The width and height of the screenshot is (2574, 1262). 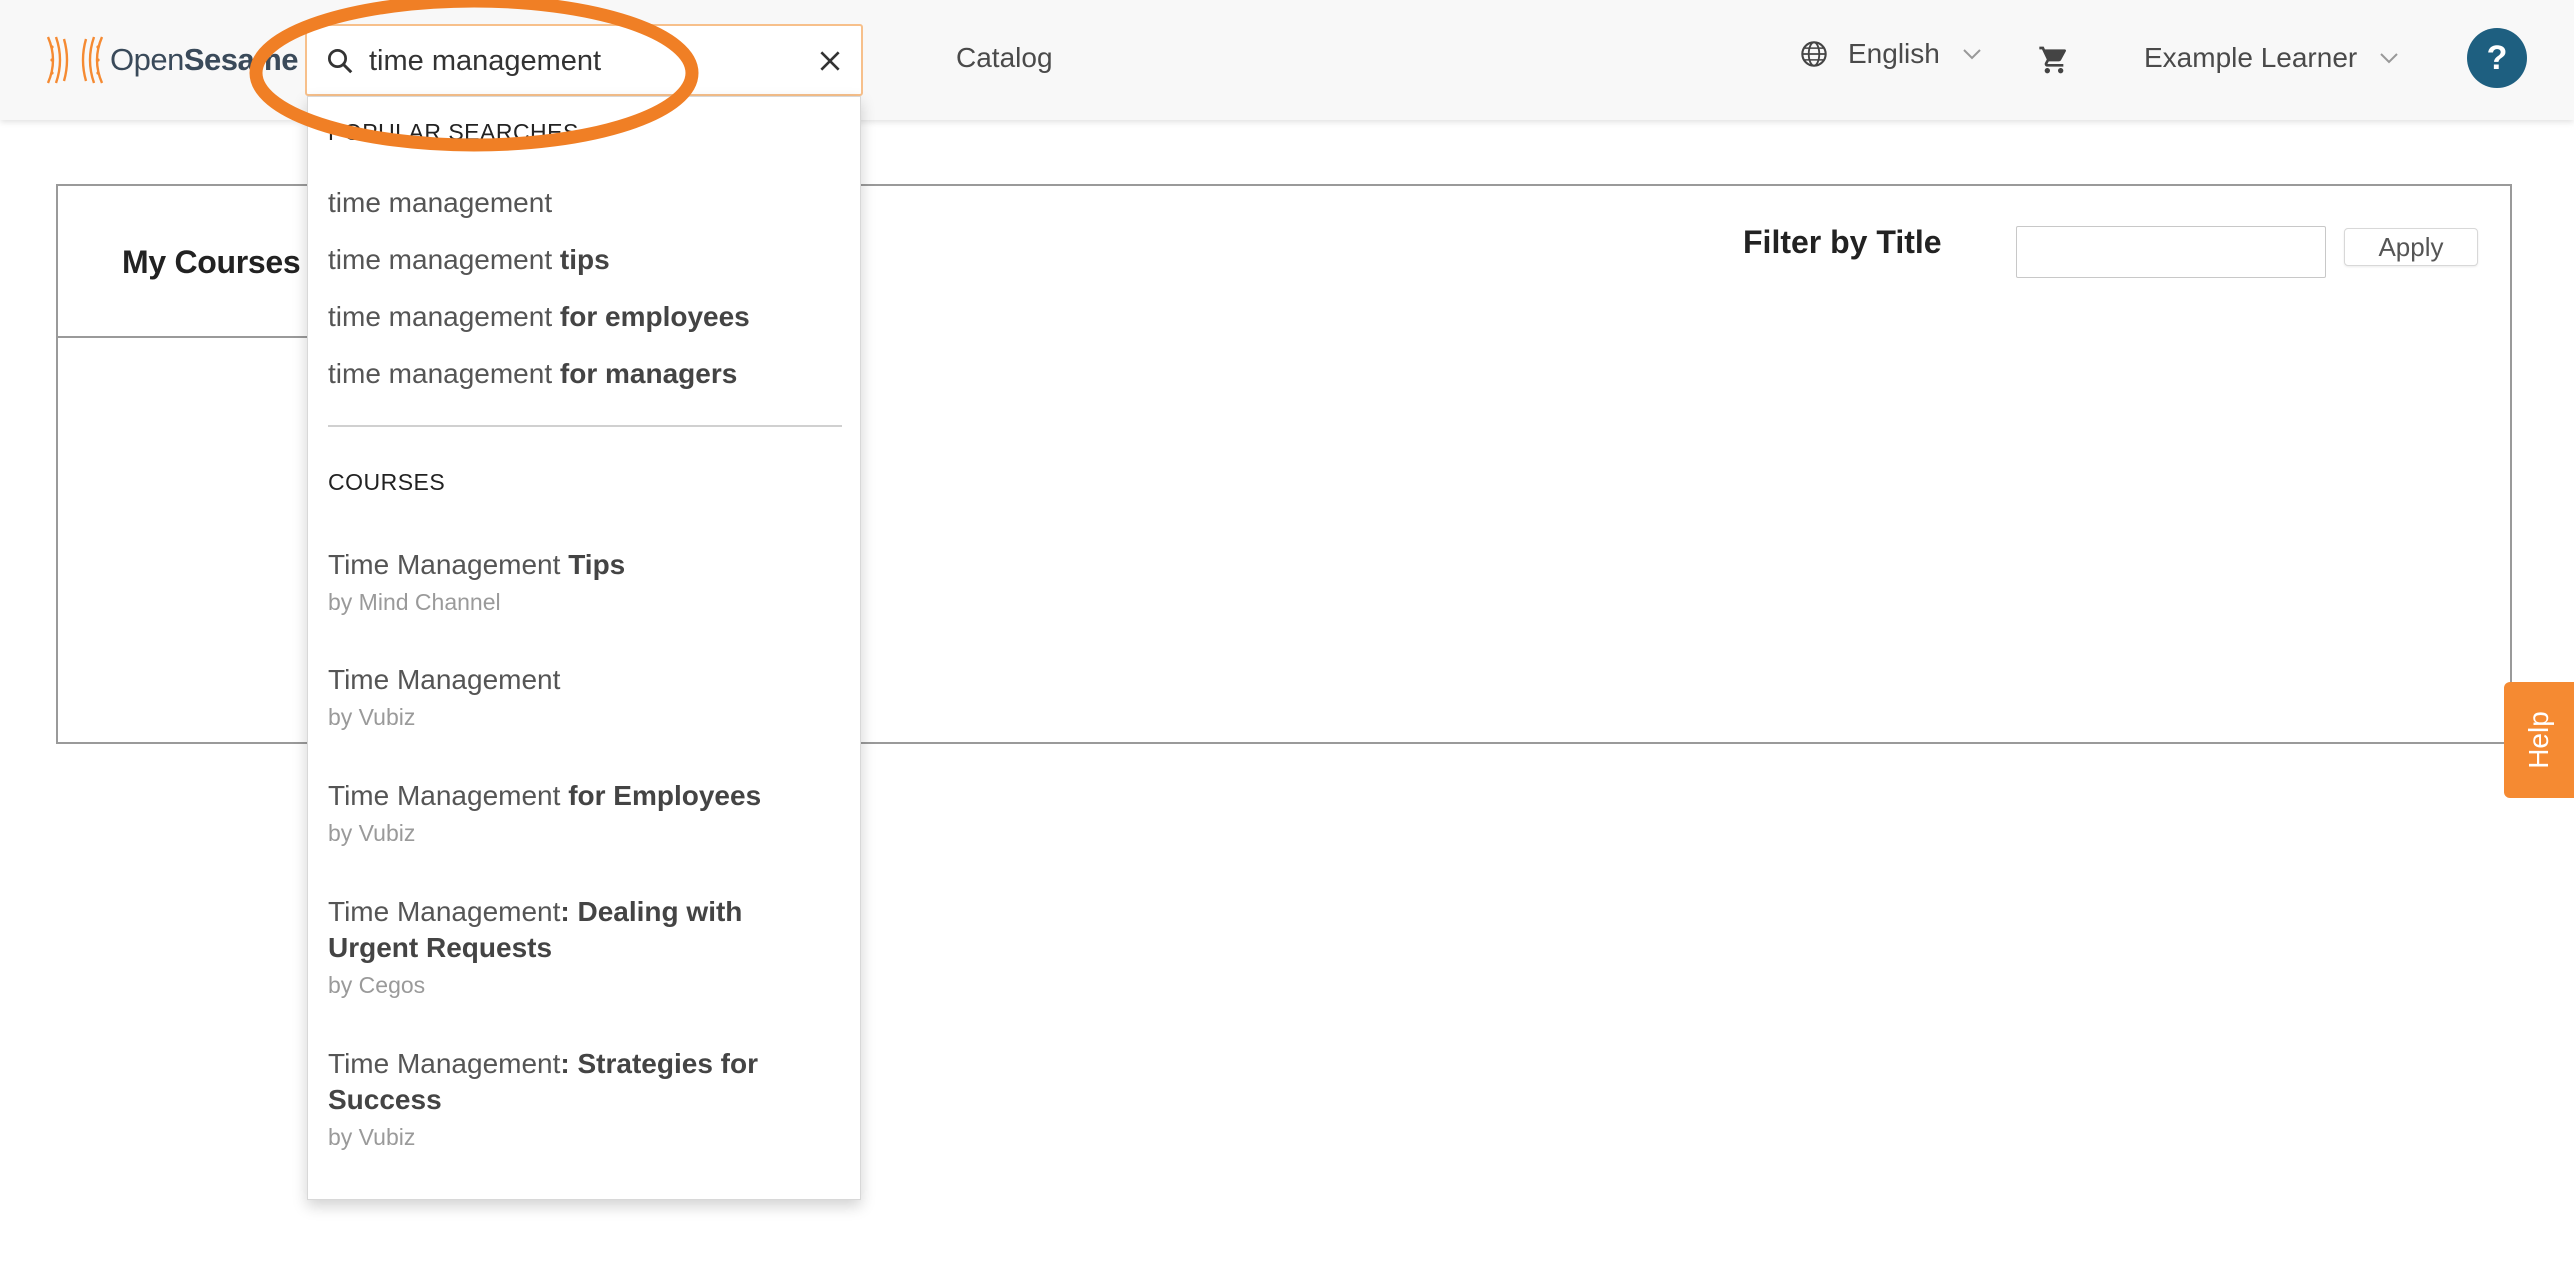 I want to click on help-side-tab: Help, so click(x=2539, y=740).